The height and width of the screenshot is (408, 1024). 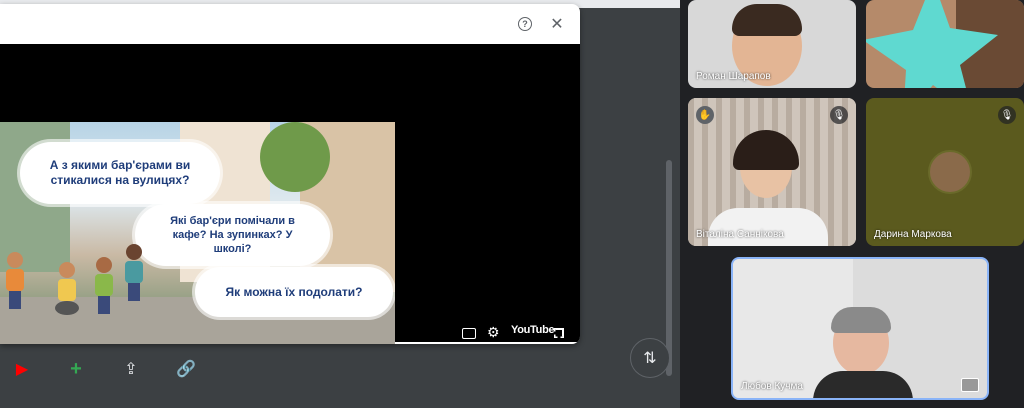 I want to click on raise-hand-icon: ✋, so click(x=705, y=115).